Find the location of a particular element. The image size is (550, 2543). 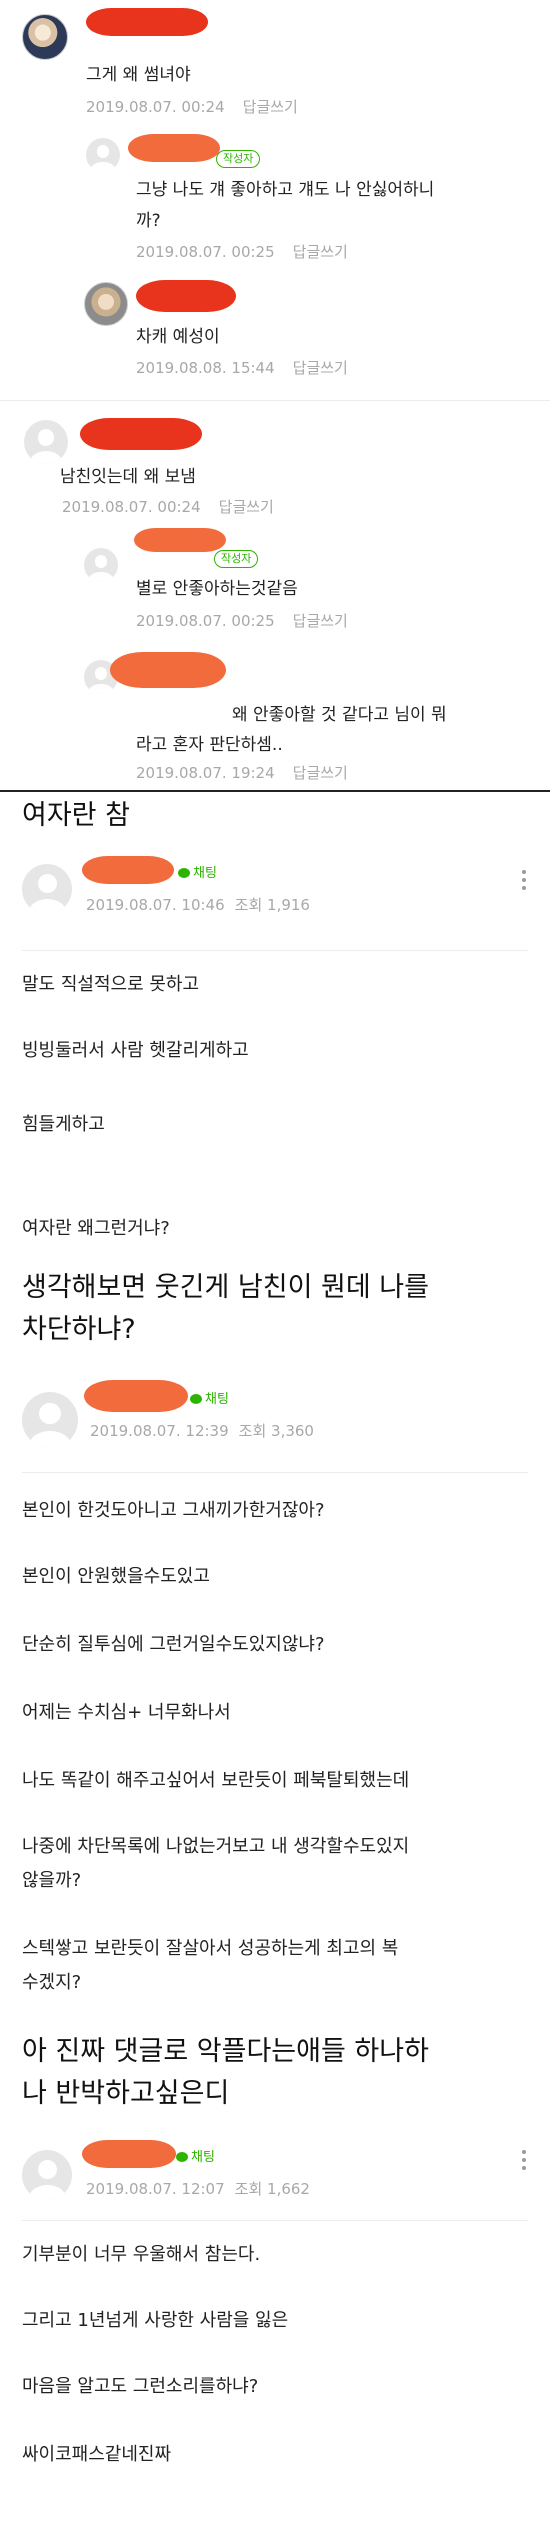

comment-date: 2019.08.07. 19:24 is located at coordinates (205, 773).